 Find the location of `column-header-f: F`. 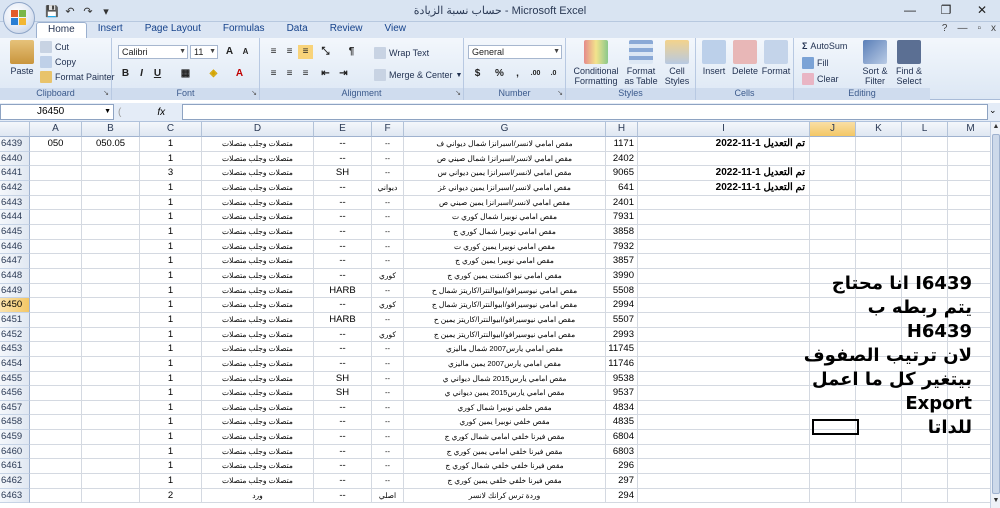

column-header-f: F is located at coordinates (388, 129).